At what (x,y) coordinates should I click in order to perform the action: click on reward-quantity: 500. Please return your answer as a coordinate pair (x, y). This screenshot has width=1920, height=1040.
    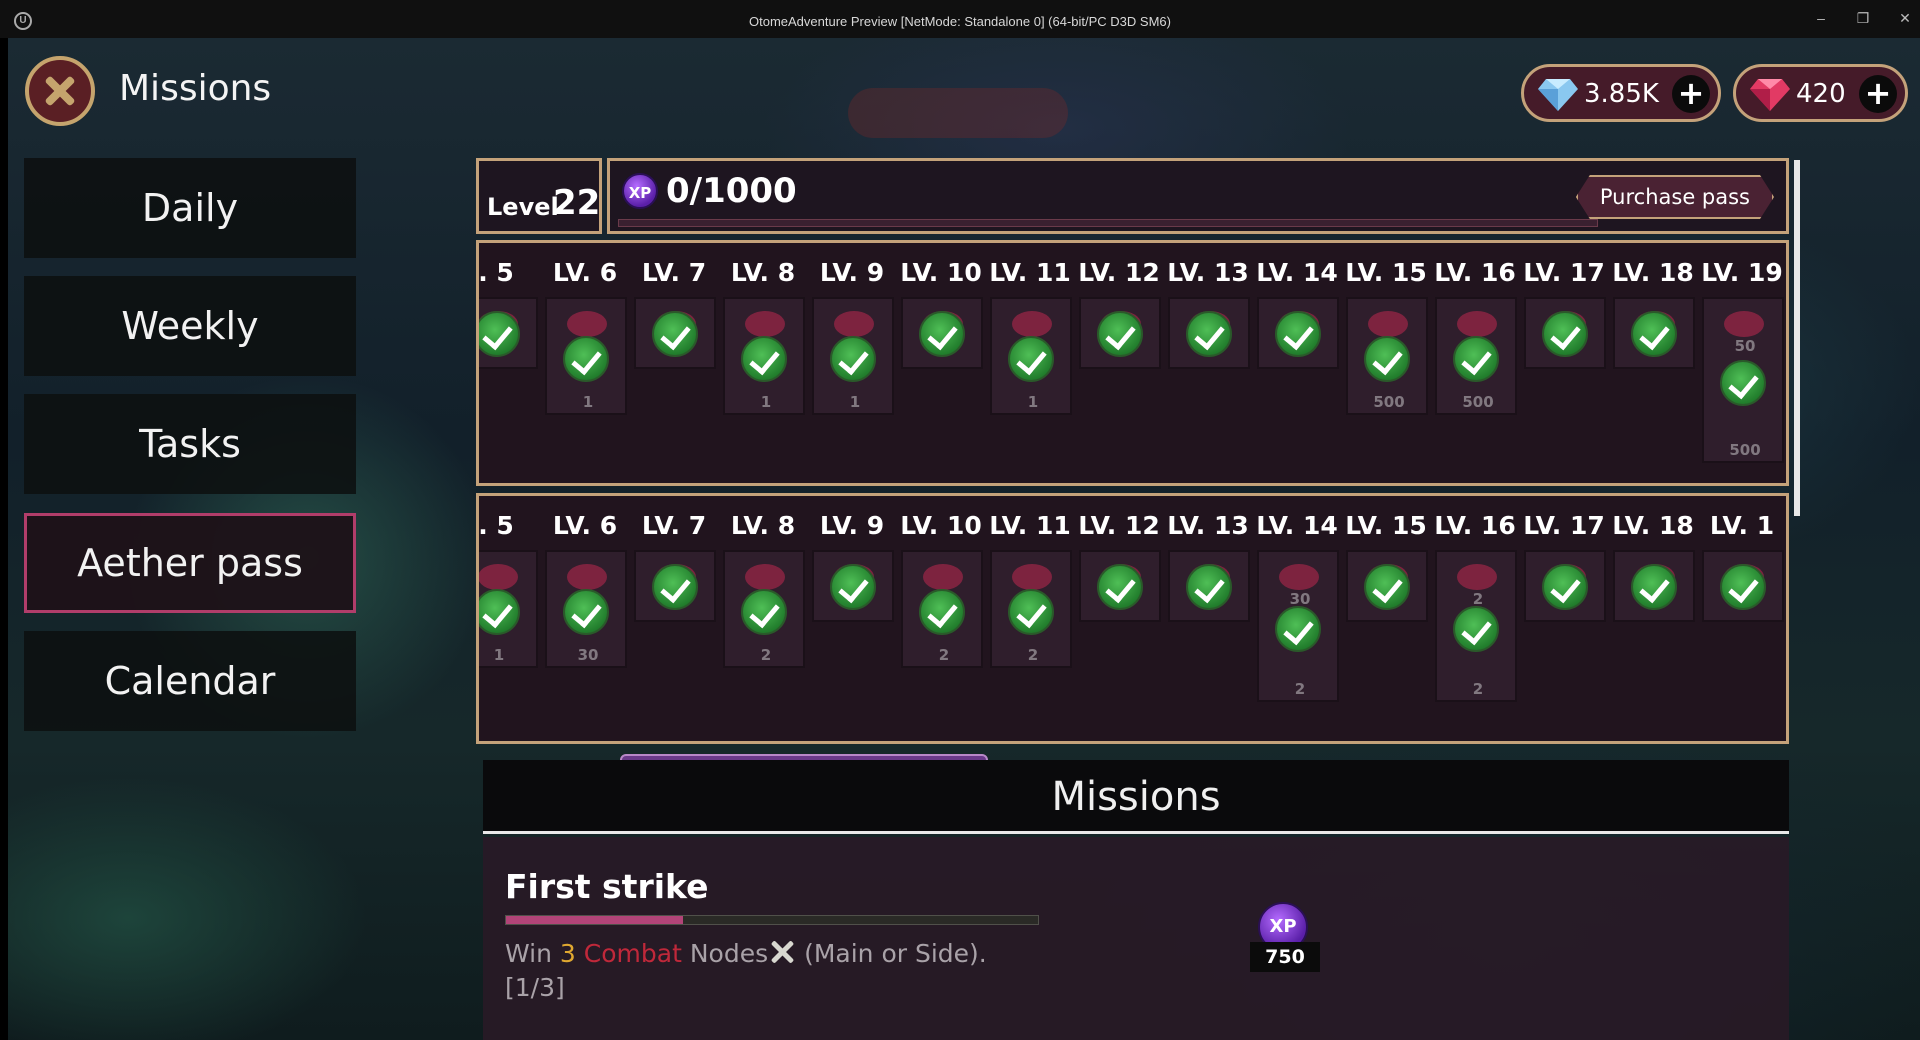
    Looking at the image, I should click on (1478, 402).